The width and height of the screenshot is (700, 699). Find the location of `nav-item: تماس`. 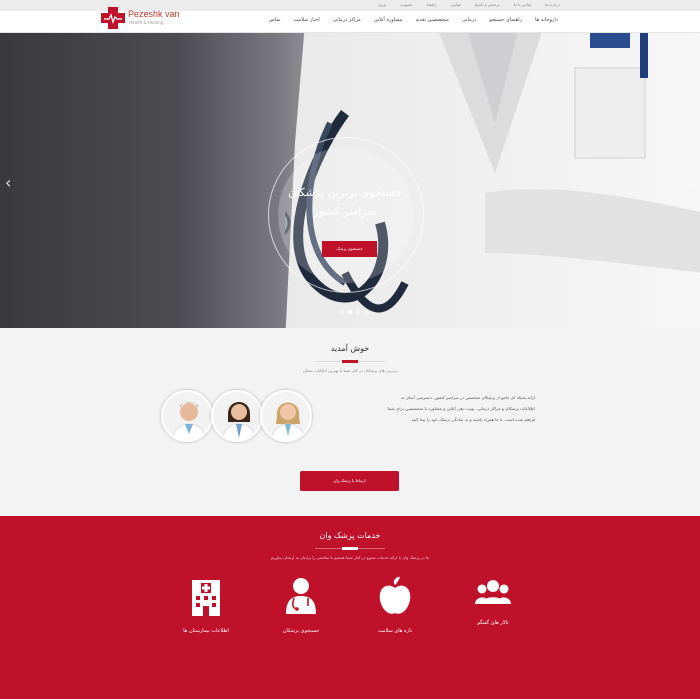

nav-item: تماس is located at coordinates (275, 20).